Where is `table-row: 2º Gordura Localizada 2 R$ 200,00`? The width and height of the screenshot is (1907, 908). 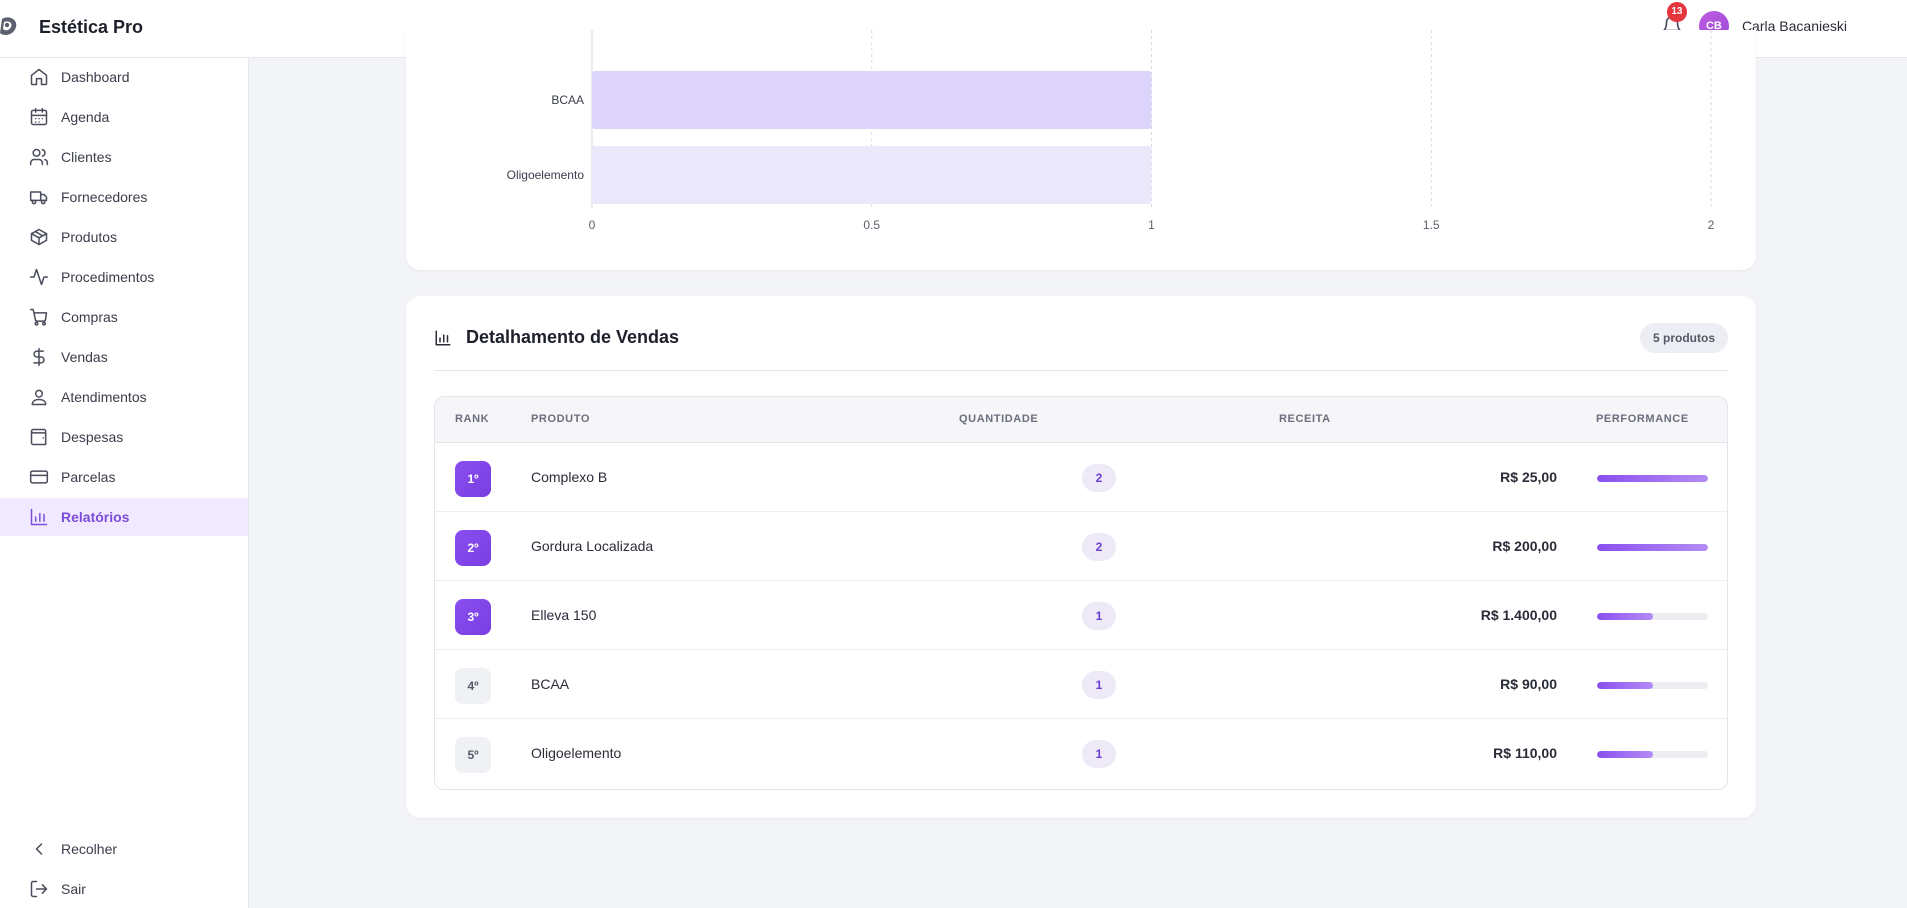 table-row: 2º Gordura Localizada 2 R$ 200,00 is located at coordinates (1081, 546).